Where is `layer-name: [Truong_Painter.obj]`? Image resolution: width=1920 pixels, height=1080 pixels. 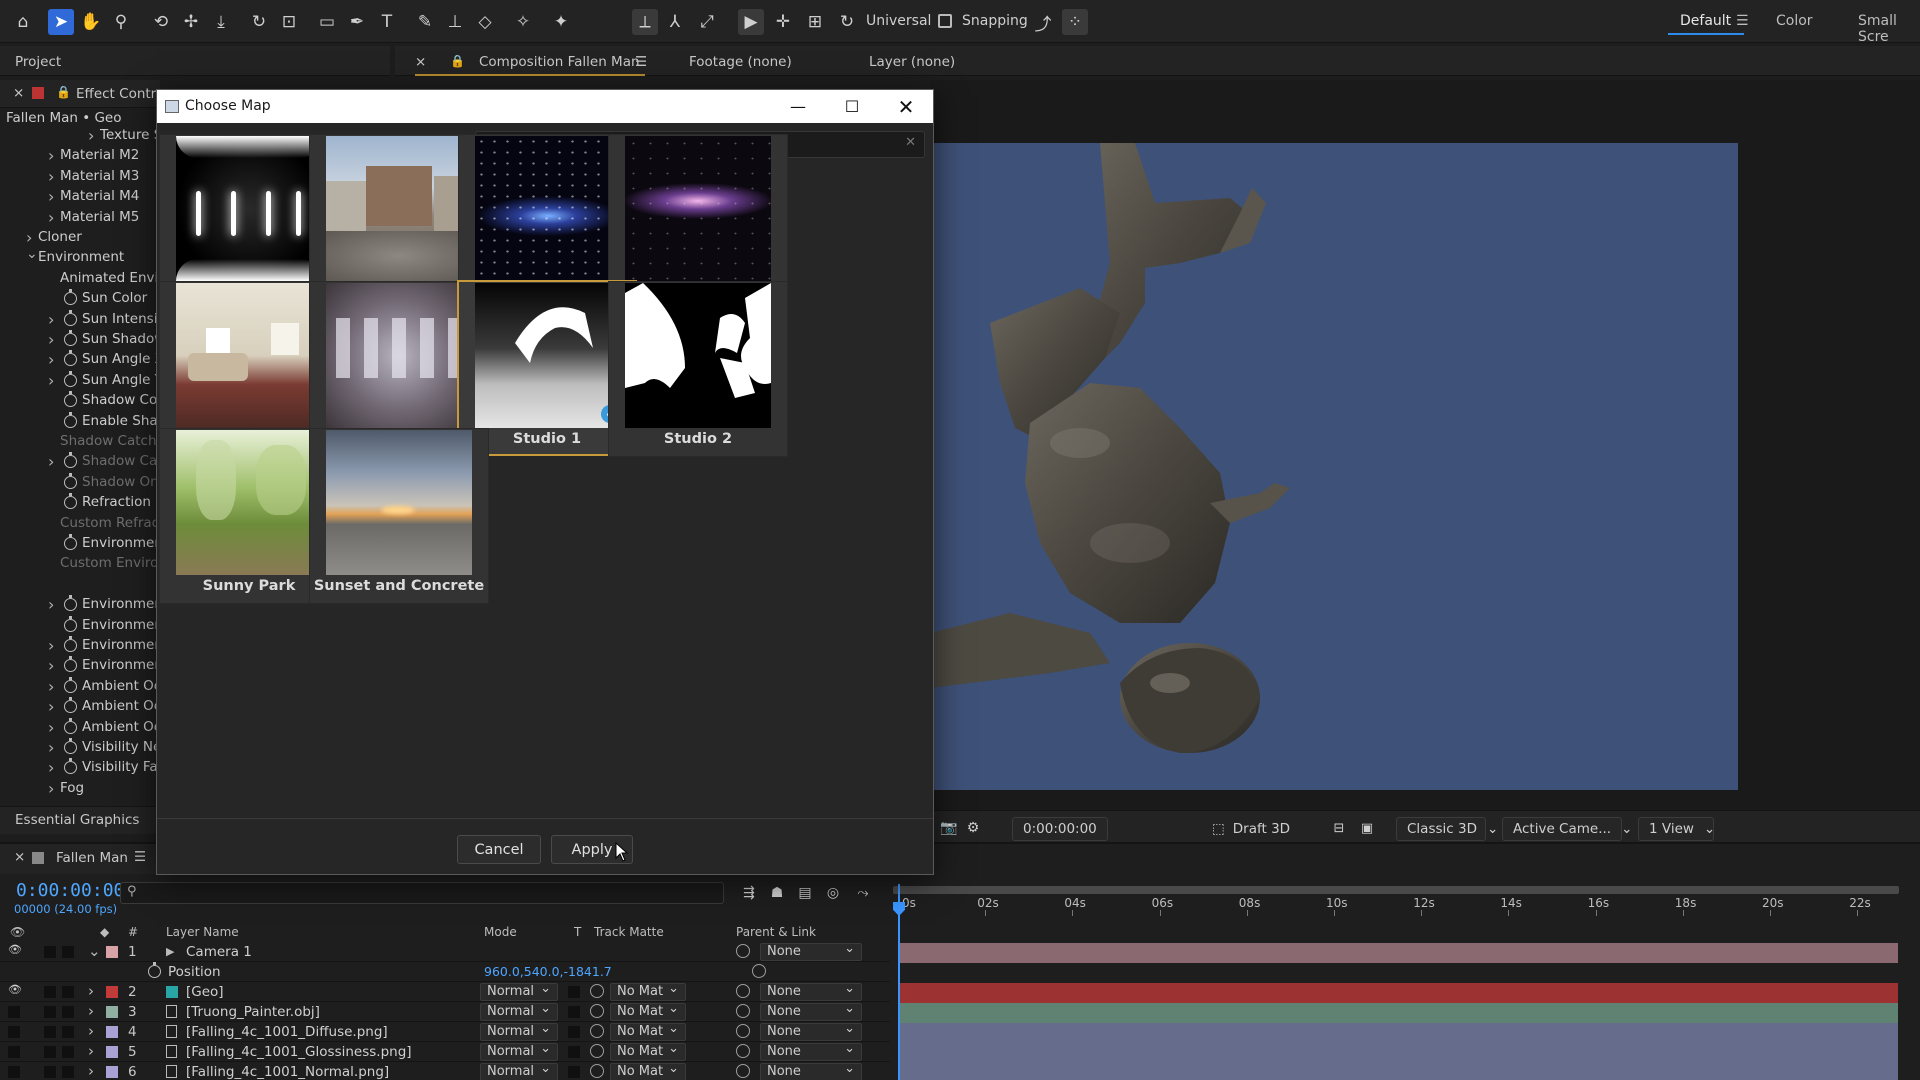
layer-name: [Truong_Painter.obj] is located at coordinates (253, 1012).